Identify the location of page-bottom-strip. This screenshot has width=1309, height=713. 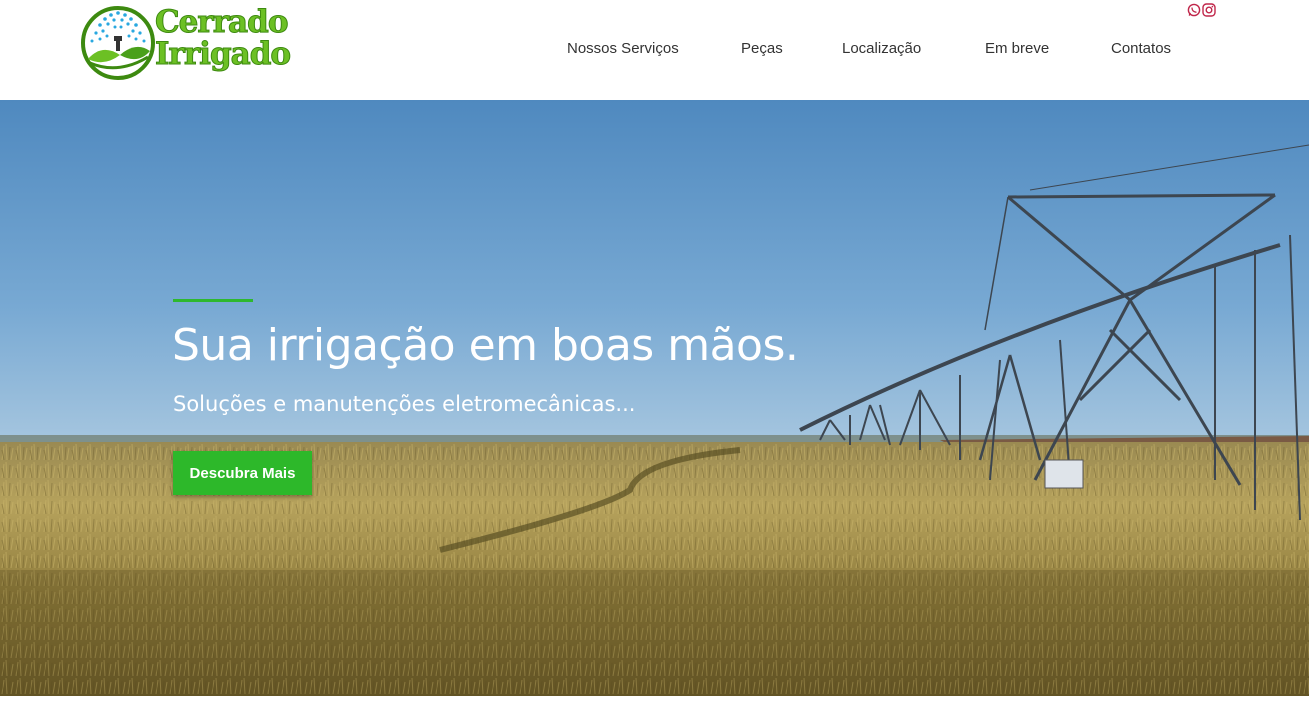
(654, 704).